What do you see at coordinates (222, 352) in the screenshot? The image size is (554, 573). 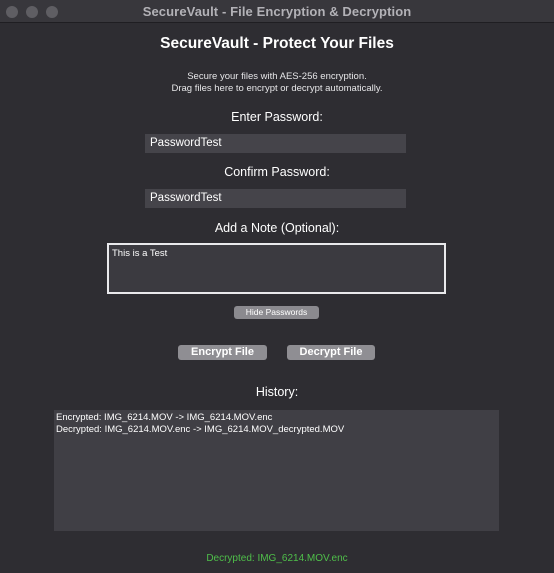 I see `encrypt-file-button: Encrypt File` at bounding box center [222, 352].